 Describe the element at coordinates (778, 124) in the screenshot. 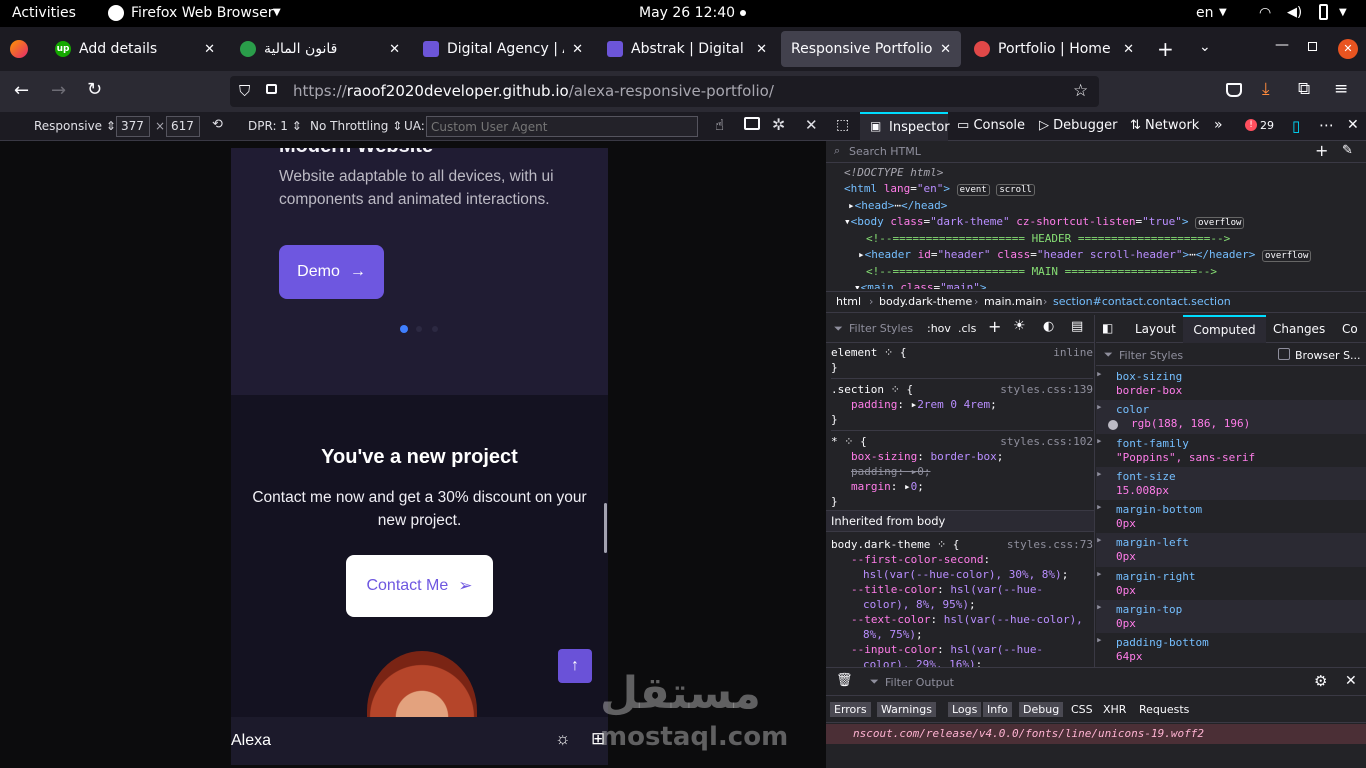

I see `settings-icon: ✲` at that location.